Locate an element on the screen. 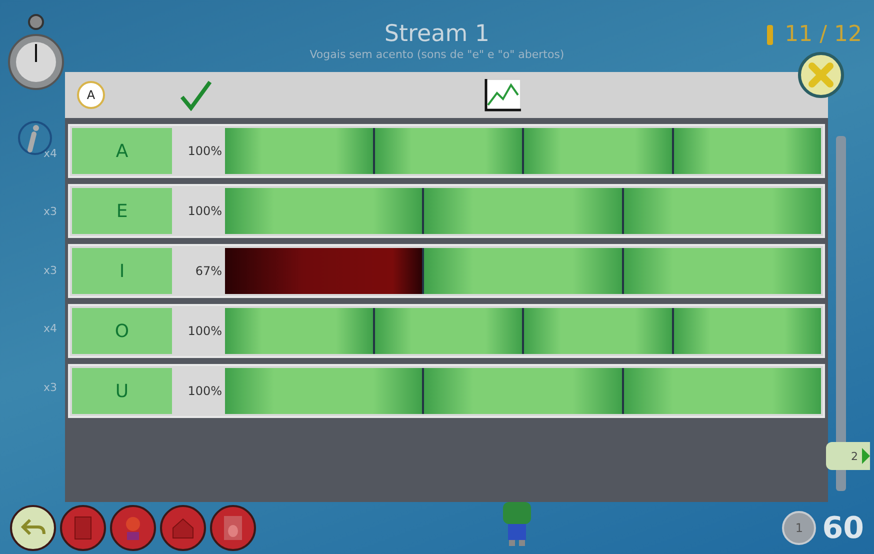  progress-counter: 11 / 12 is located at coordinates (823, 34).